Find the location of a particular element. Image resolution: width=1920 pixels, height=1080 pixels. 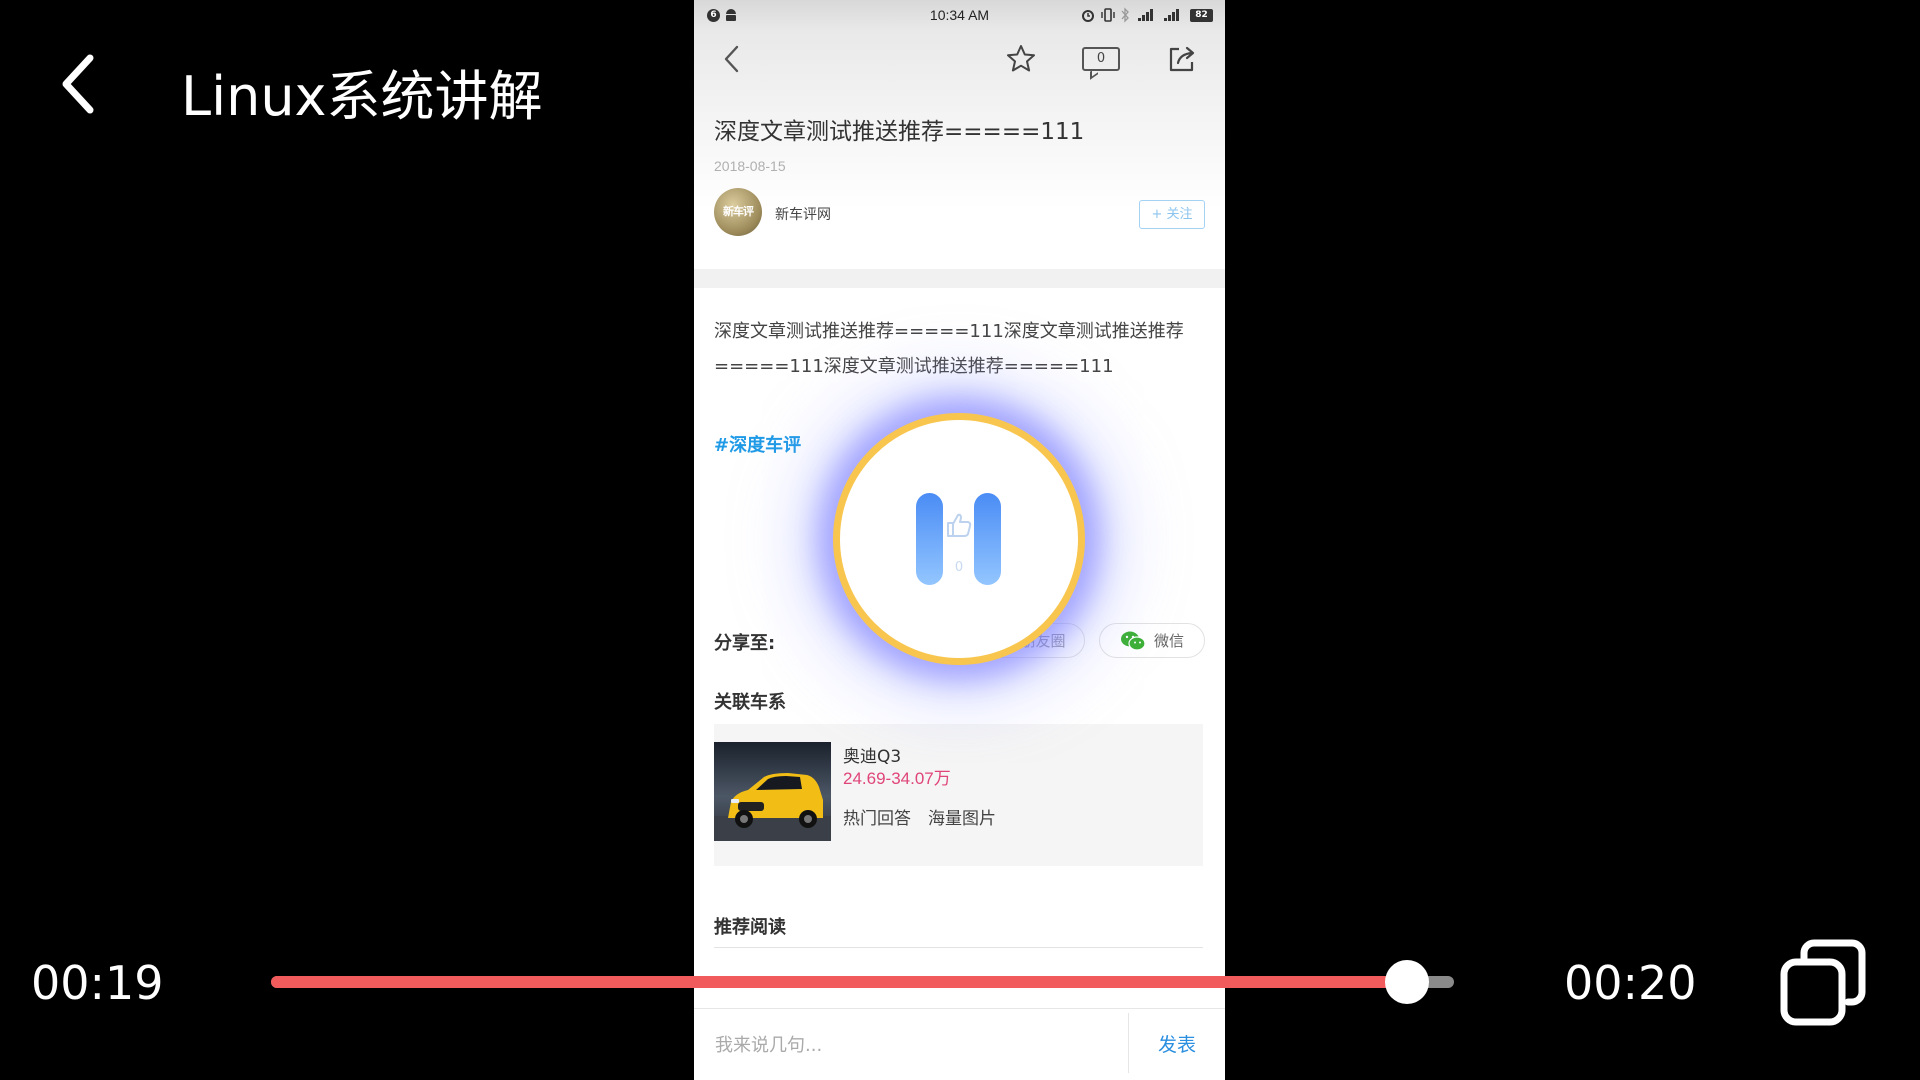

player-back-icon is located at coordinates (78, 84).